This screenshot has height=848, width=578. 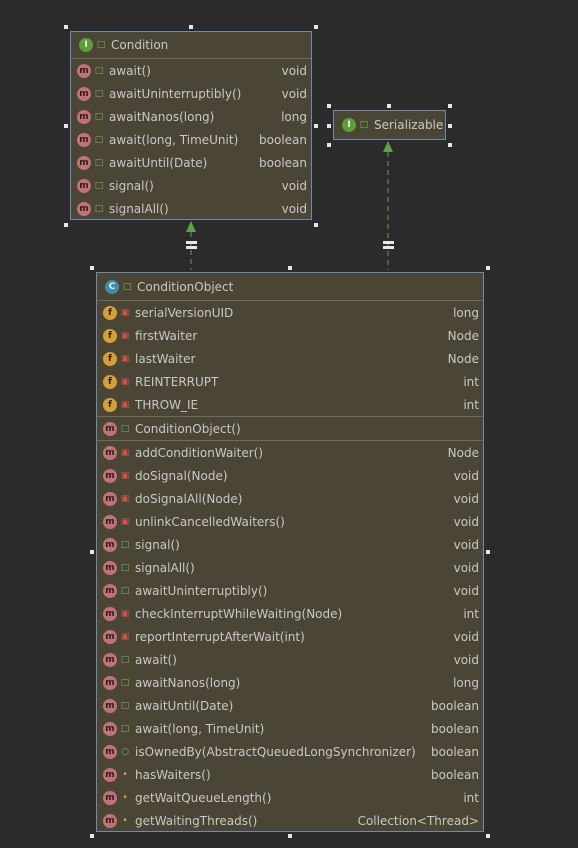 What do you see at coordinates (175, 93) in the screenshot?
I see `member-name: awaitUninterruptibly()` at bounding box center [175, 93].